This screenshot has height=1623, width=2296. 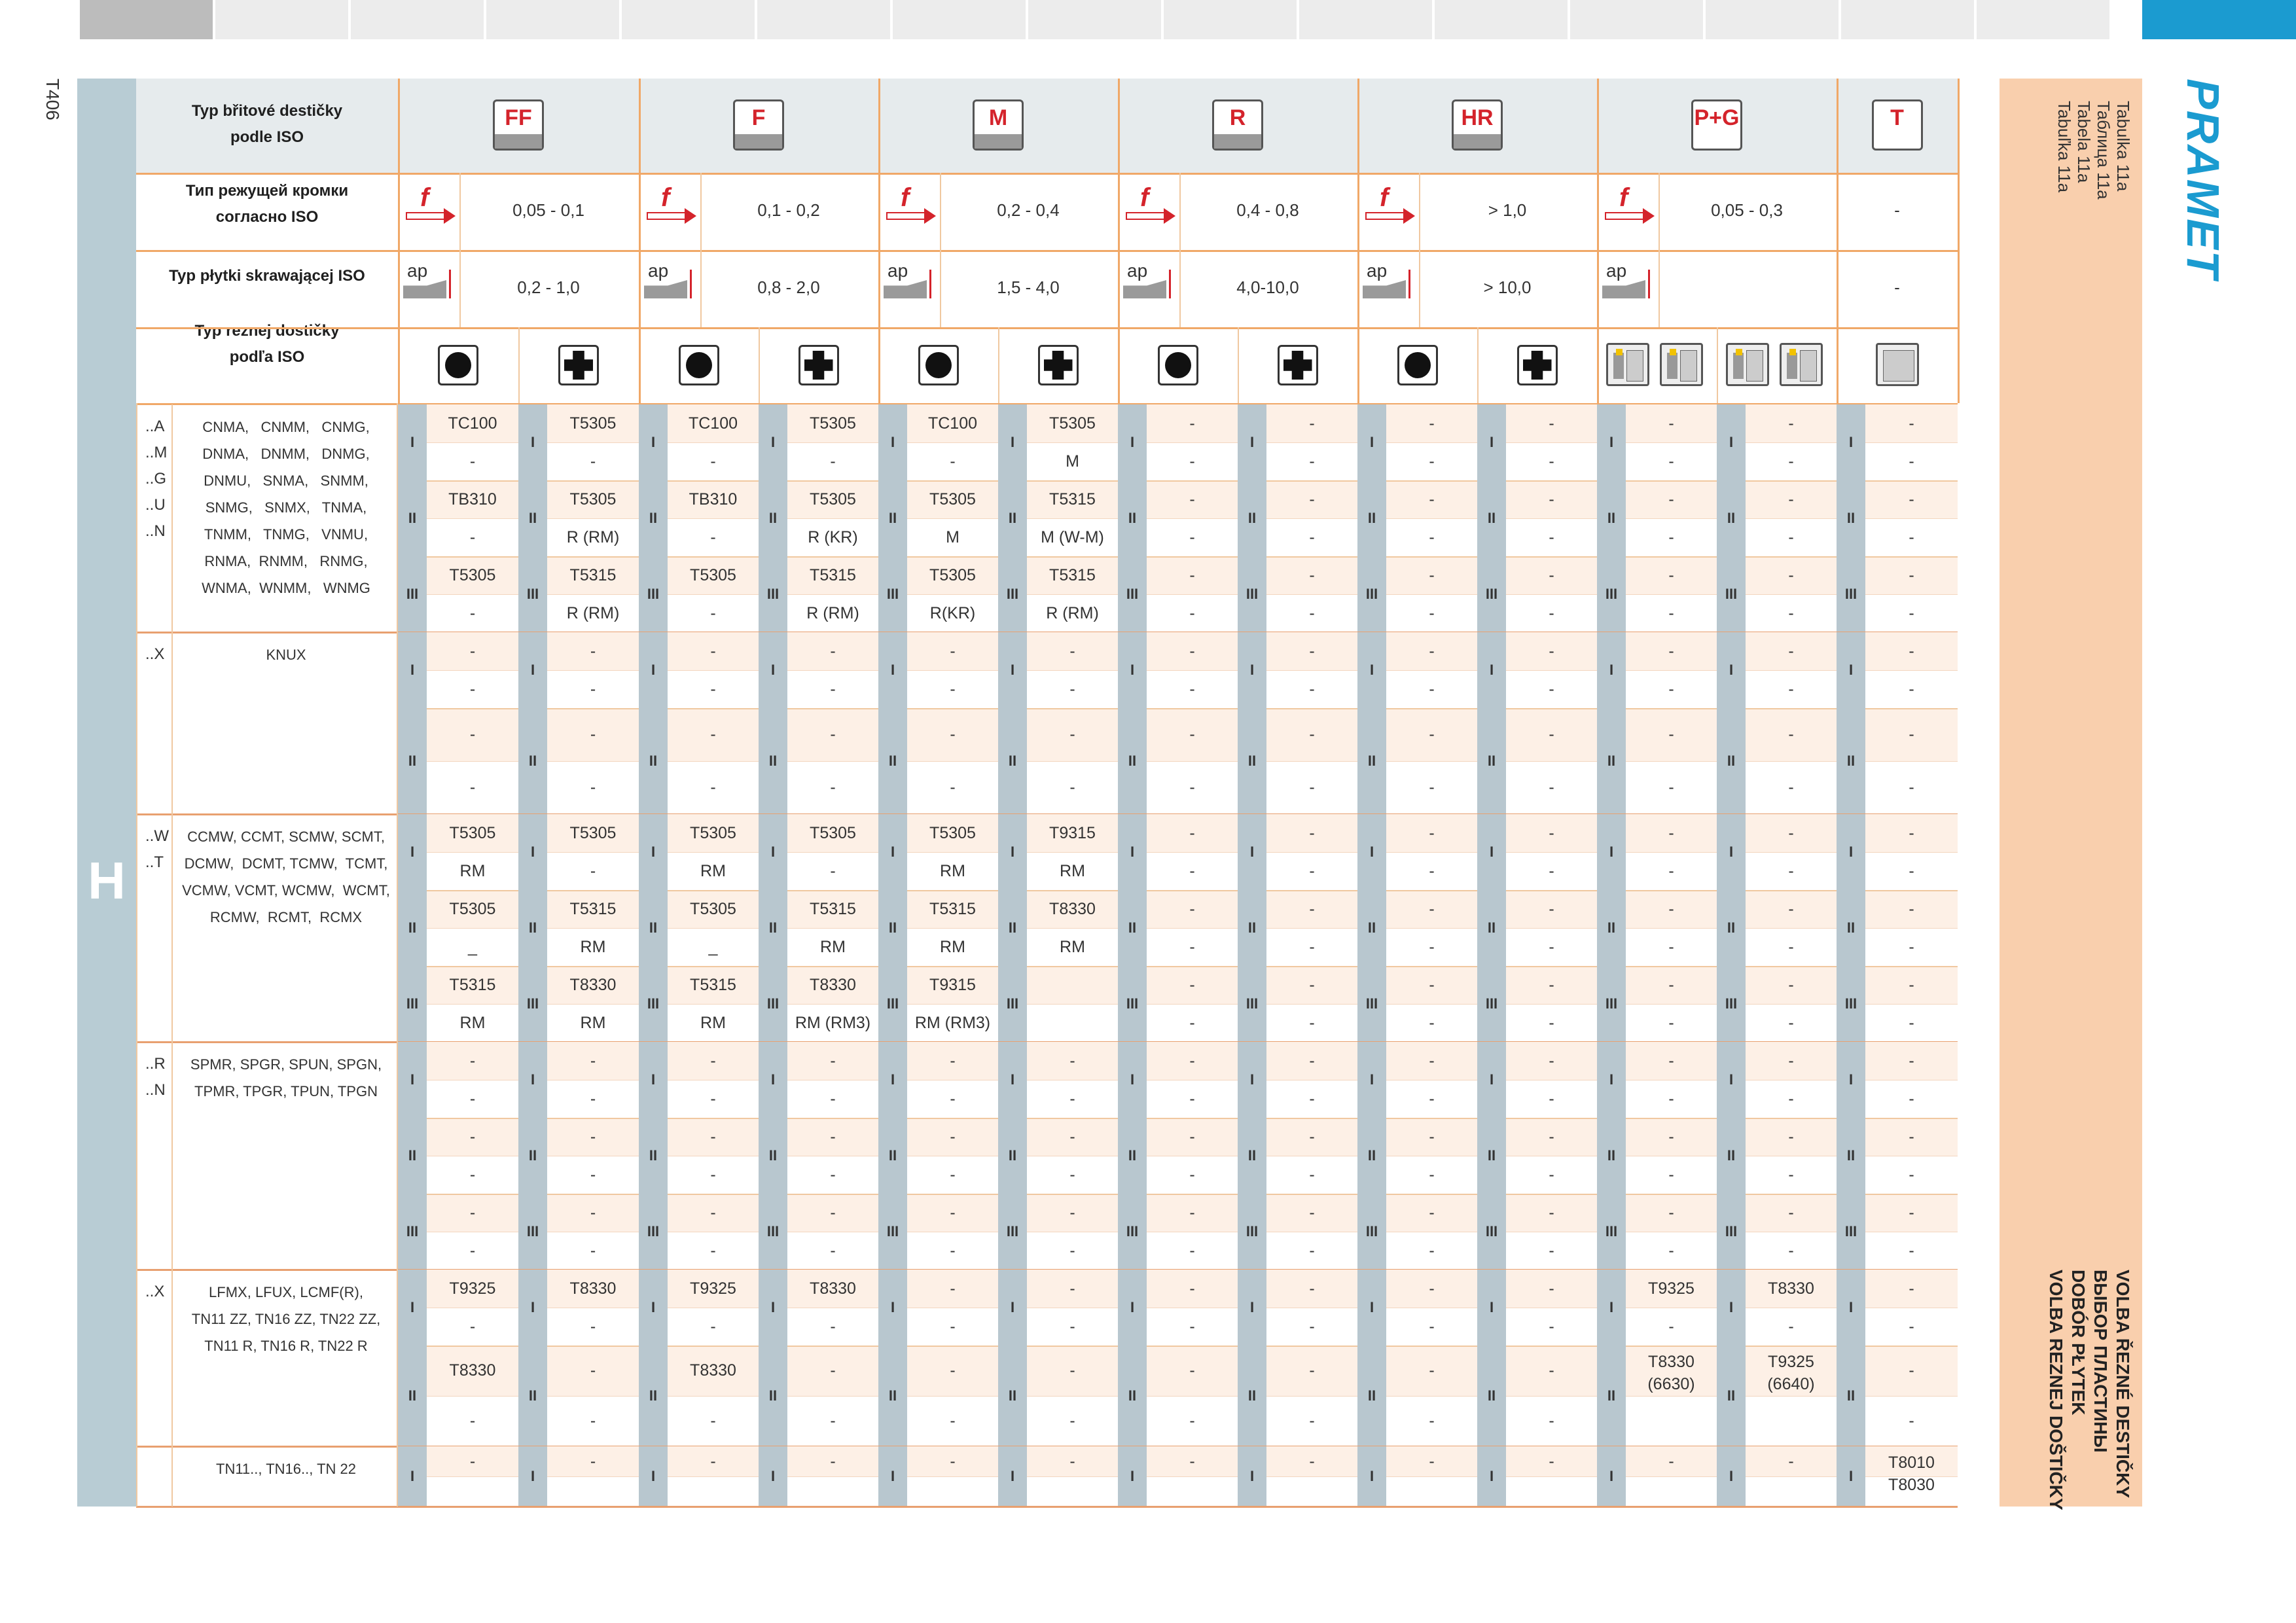 I want to click on chipbreaker-cell: M (W-M), so click(x=1072, y=537).